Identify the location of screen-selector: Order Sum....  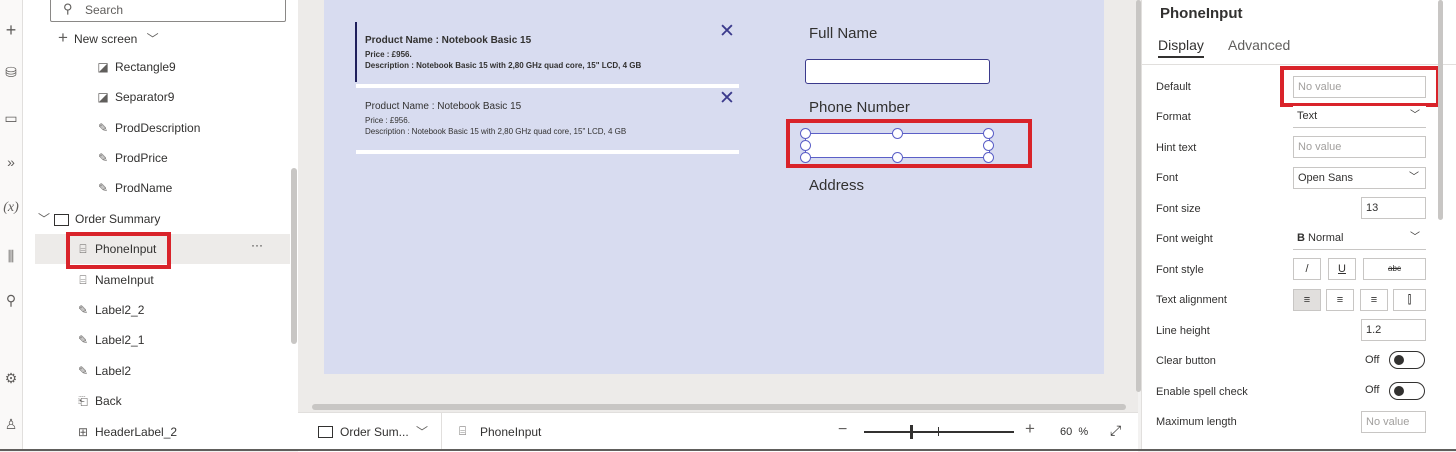
(374, 432).